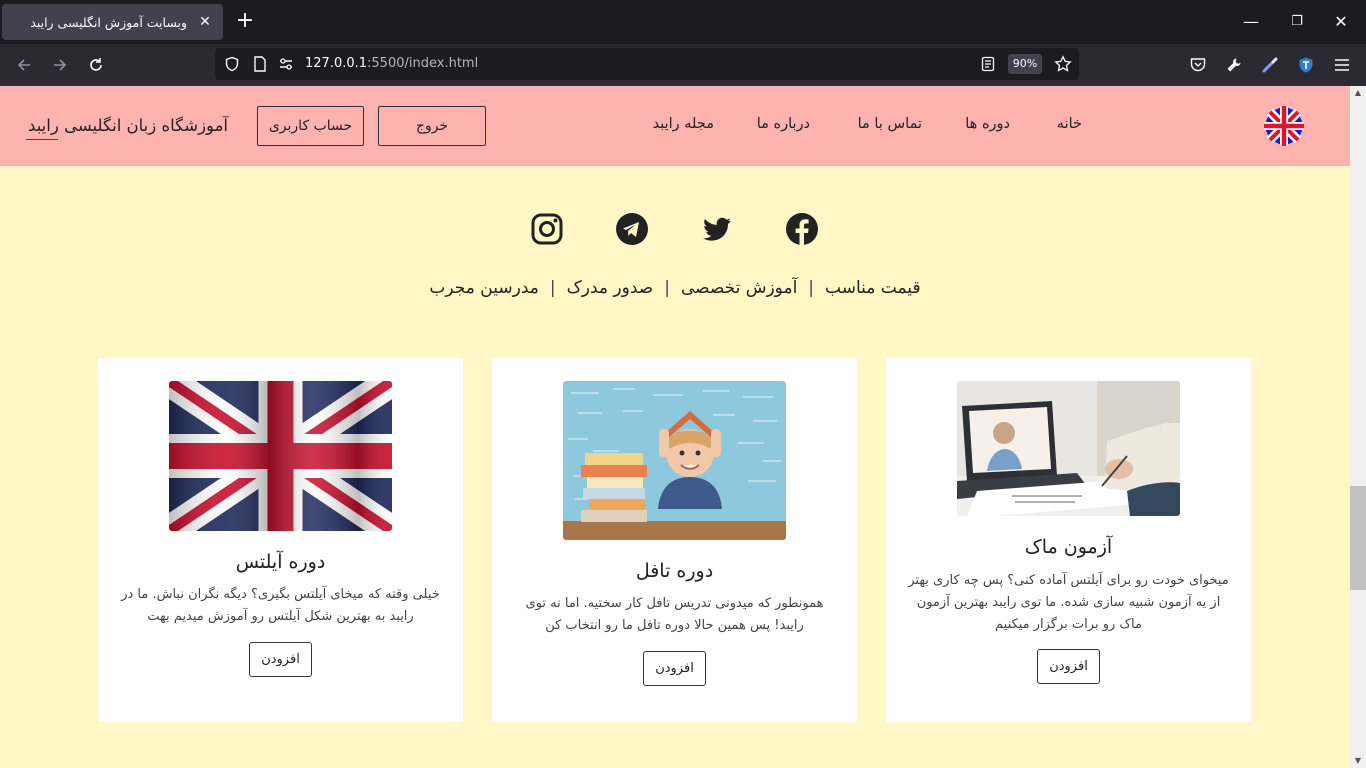 This screenshot has height=768, width=1366. Describe the element at coordinates (24, 65) in the screenshot. I see `back-icon` at that location.